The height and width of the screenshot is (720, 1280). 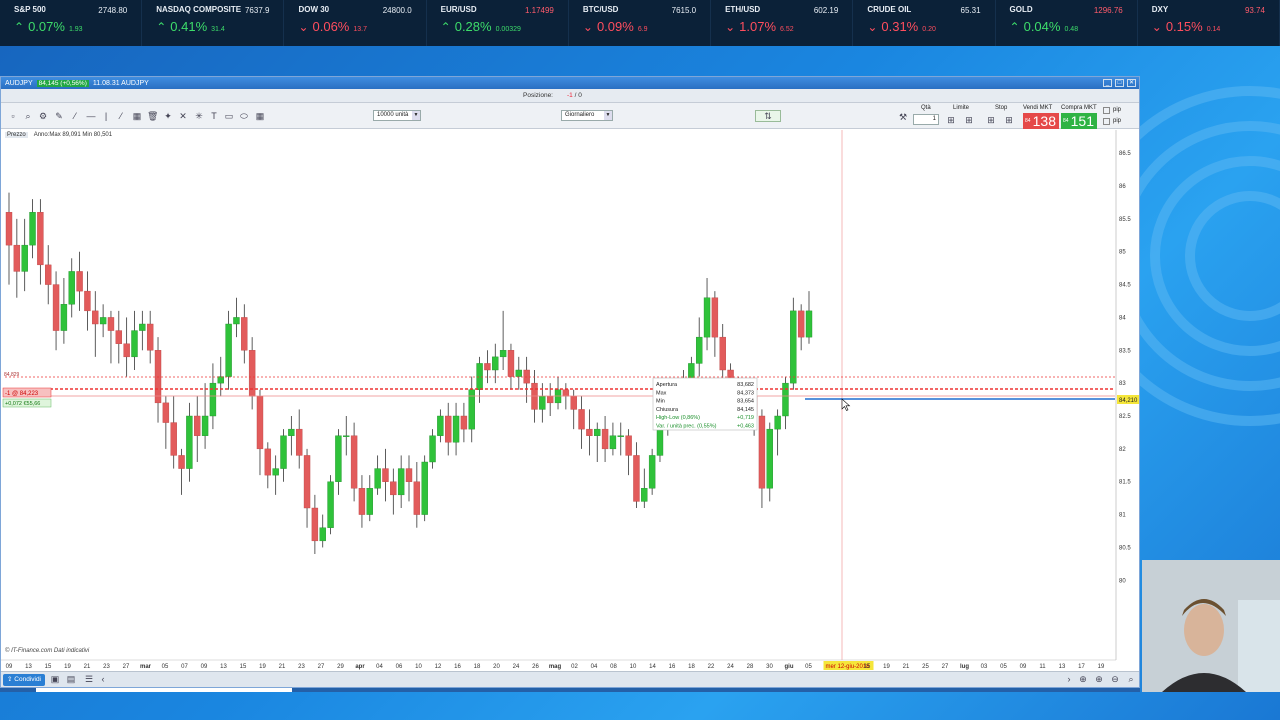 I want to click on qta-input: 1, so click(x=926, y=119).